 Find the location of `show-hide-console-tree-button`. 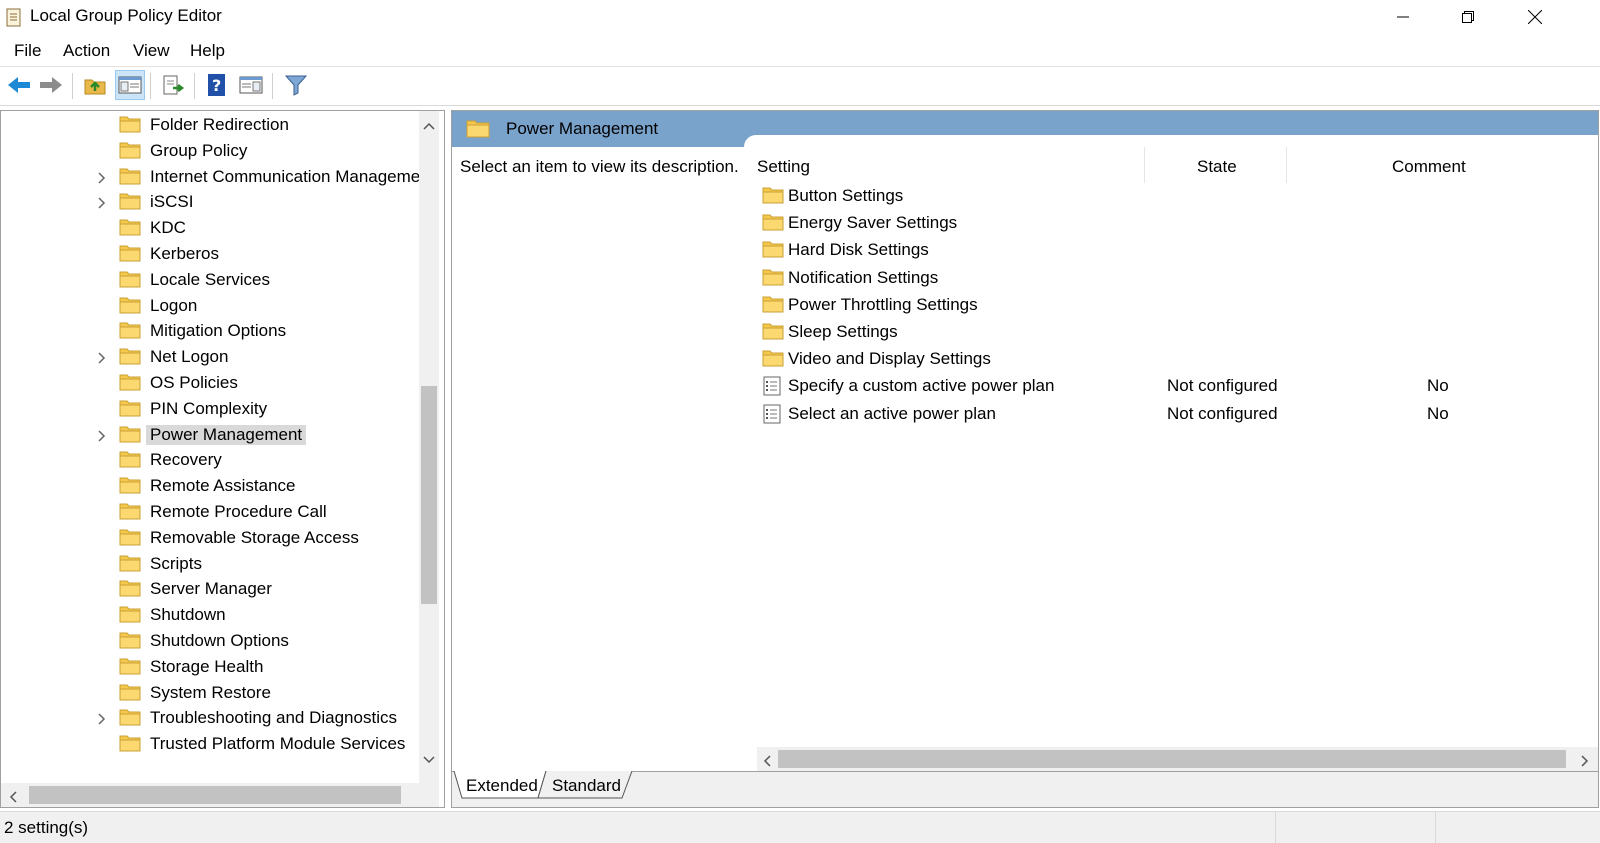

show-hide-console-tree-button is located at coordinates (130, 85).